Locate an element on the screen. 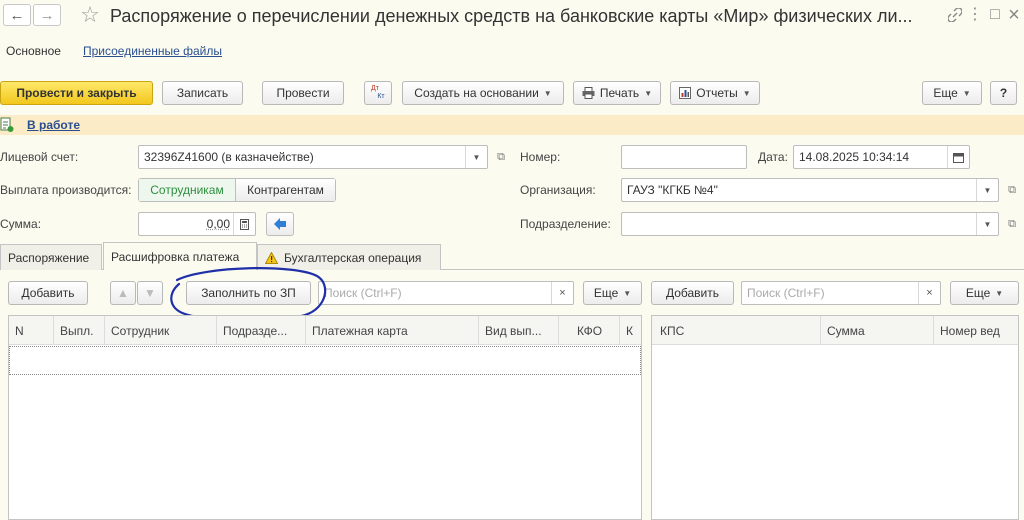 This screenshot has width=1024, height=520. help-button: ? is located at coordinates (1003, 93).